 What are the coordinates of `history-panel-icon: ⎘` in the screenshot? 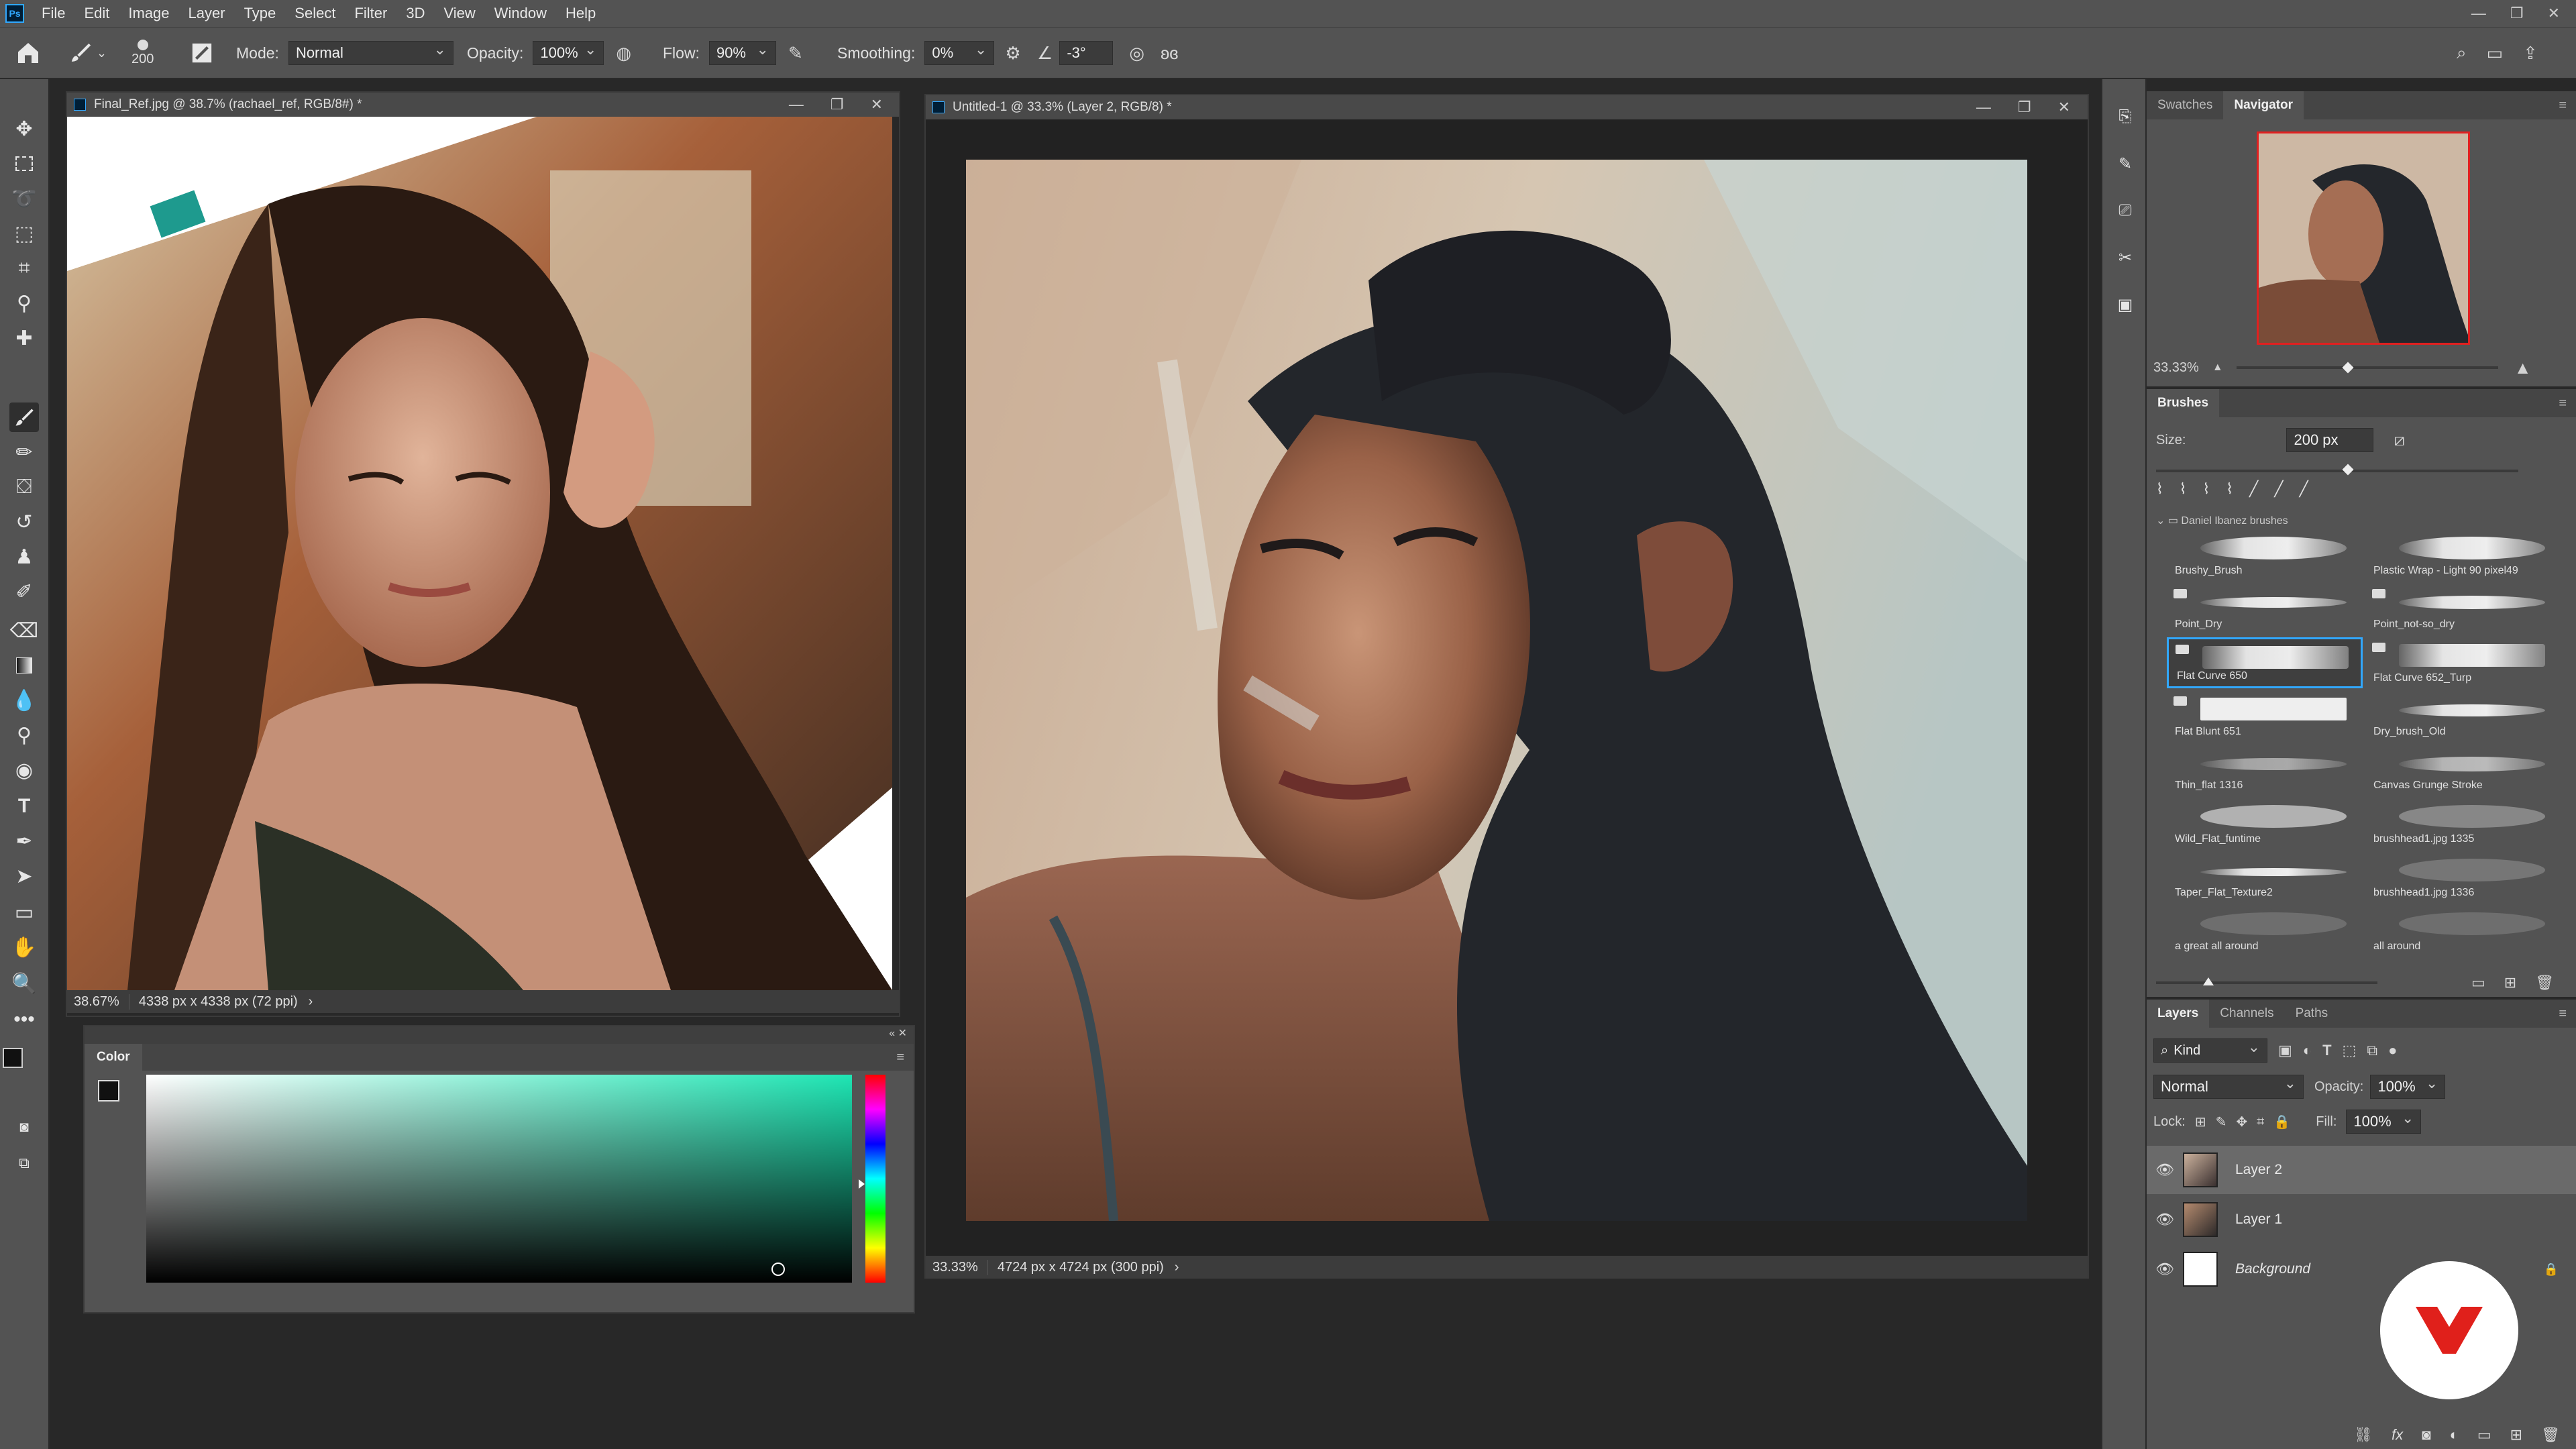 It's located at (2125, 116).